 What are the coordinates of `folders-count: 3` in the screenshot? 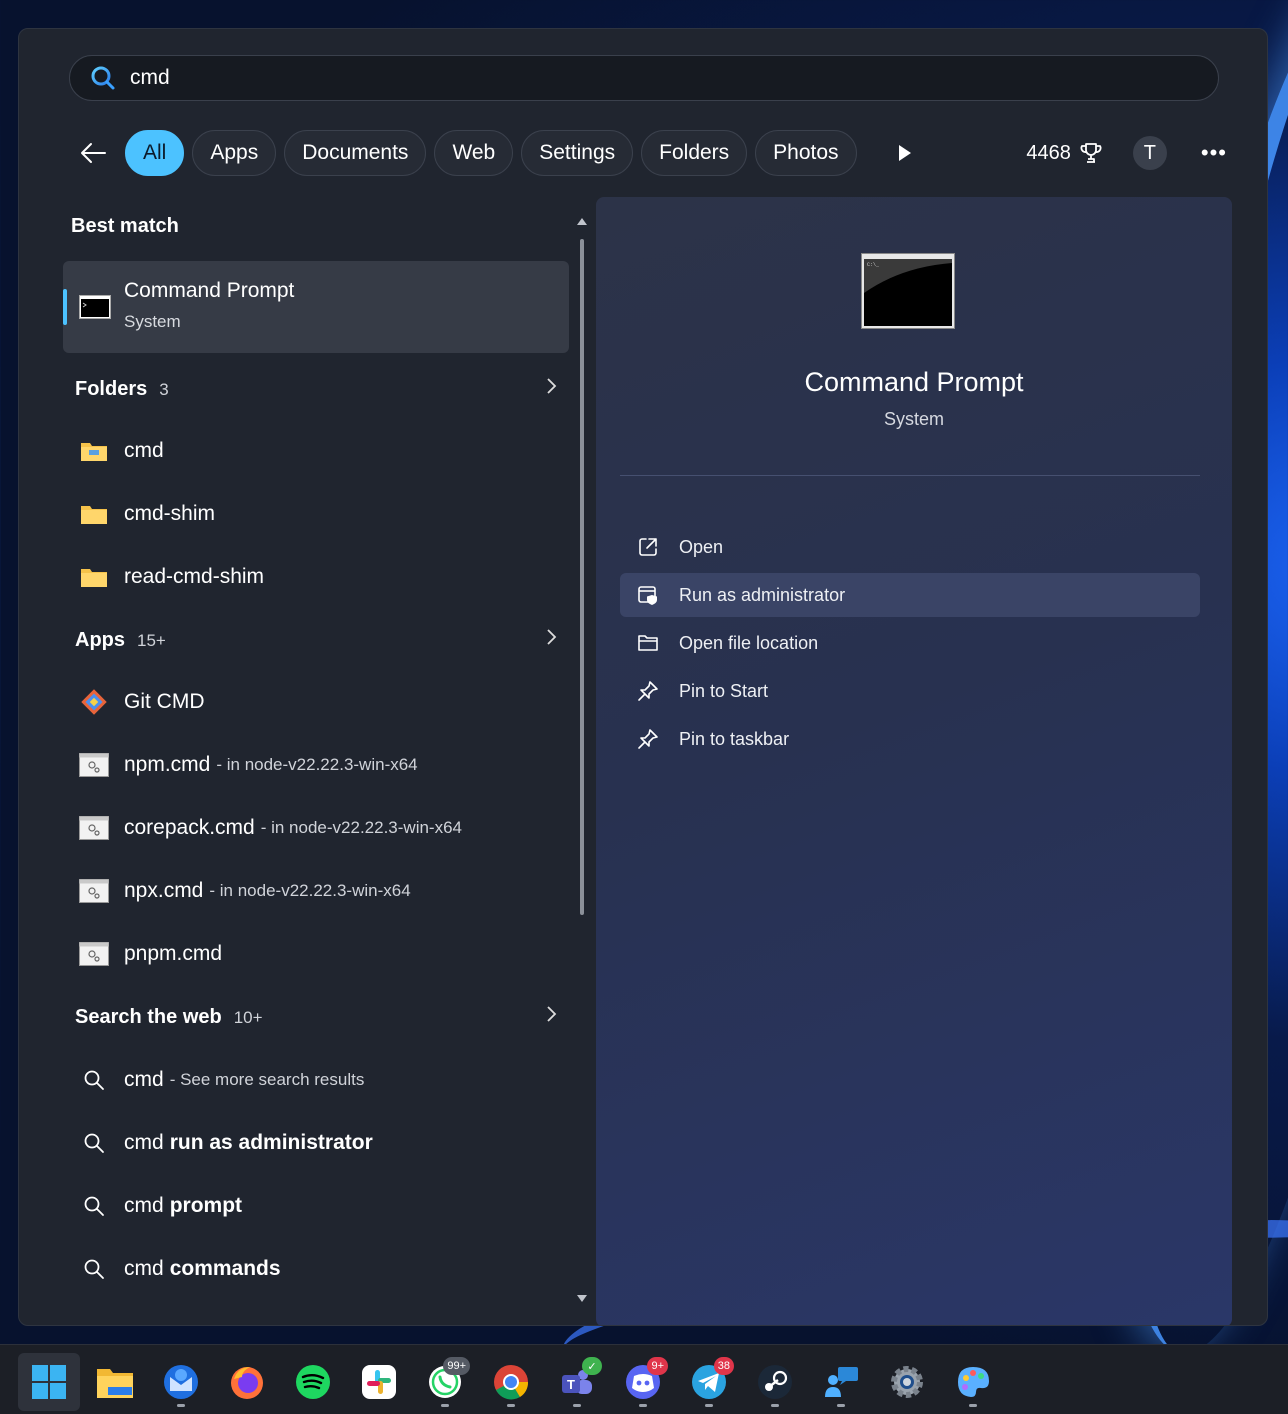 It's located at (164, 389).